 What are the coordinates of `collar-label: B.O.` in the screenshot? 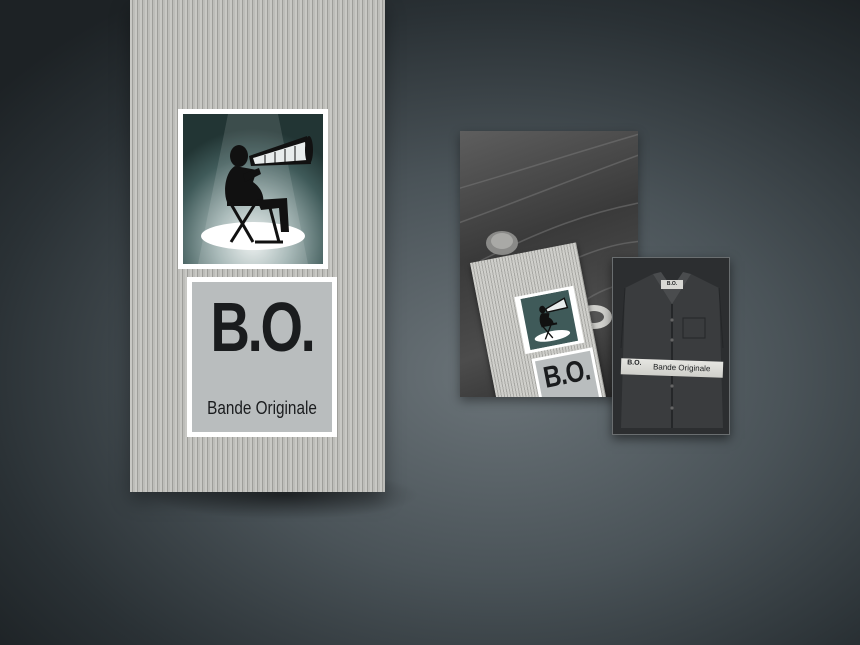 It's located at (672, 284).